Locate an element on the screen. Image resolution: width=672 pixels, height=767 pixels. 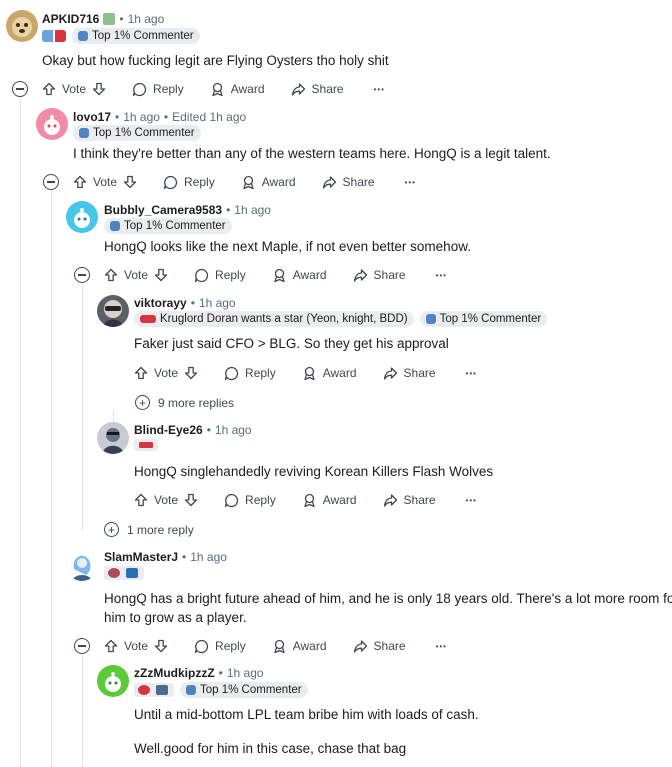
username: lovo17 is located at coordinates (92, 117).